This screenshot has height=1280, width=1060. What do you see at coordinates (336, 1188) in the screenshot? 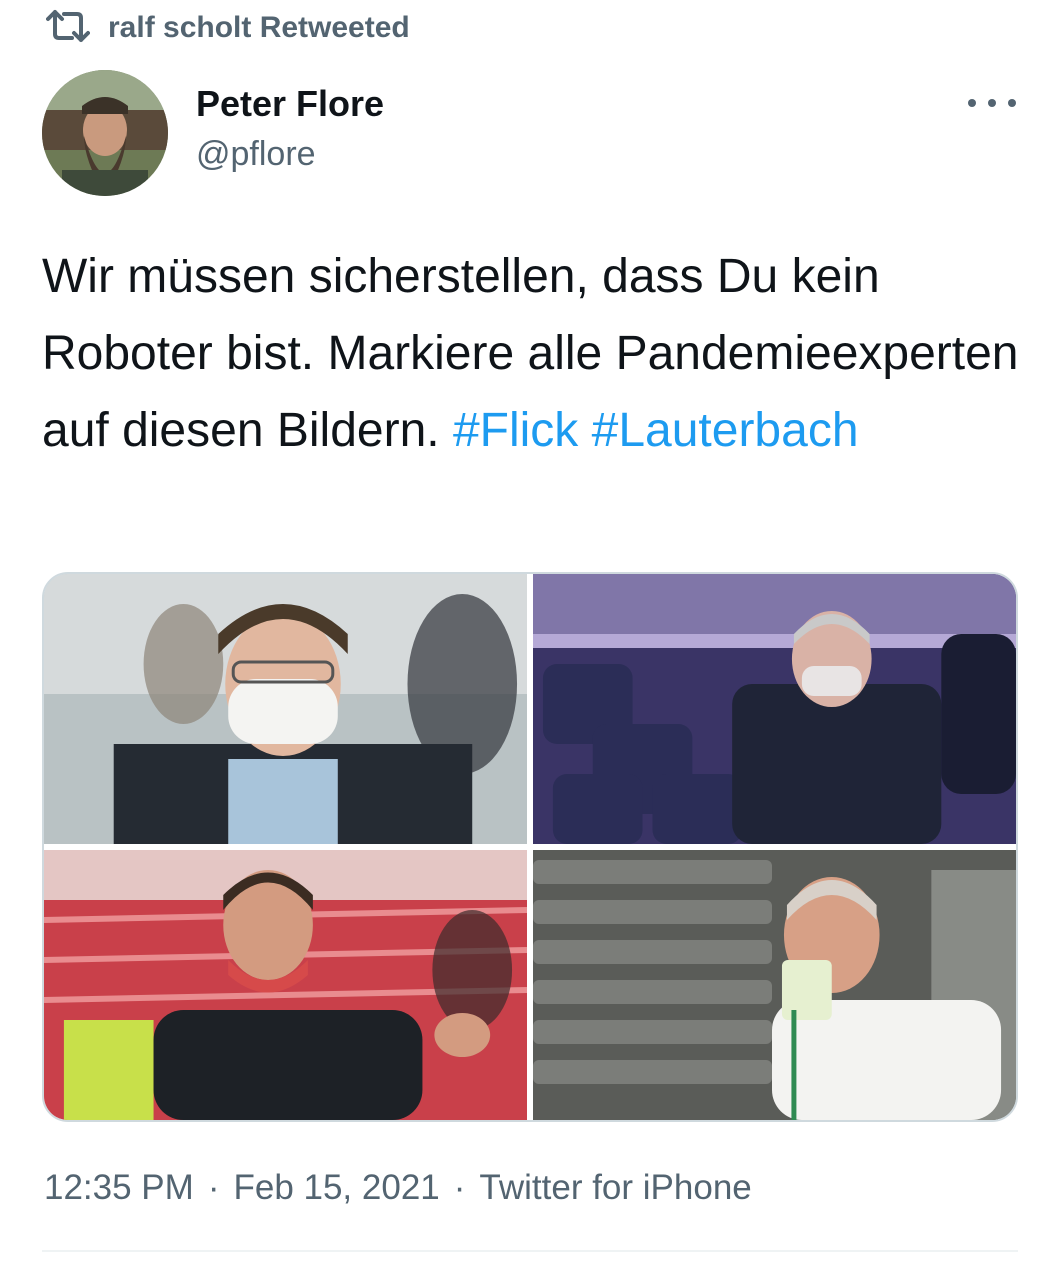
I see `tweet-date: Feb 15, 2021` at bounding box center [336, 1188].